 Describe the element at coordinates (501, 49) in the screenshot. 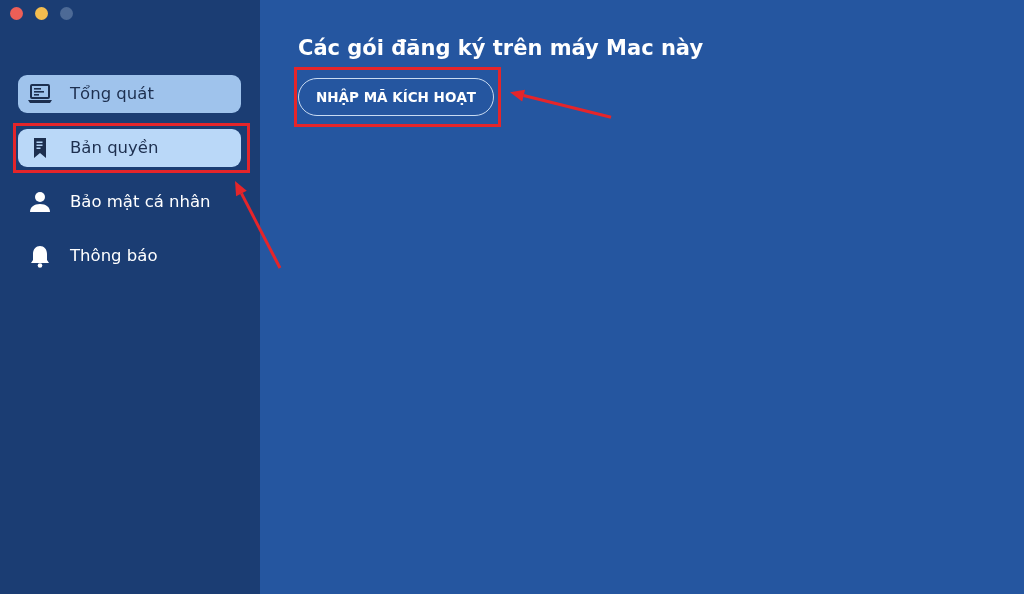

I see `page-title: Các gói đăng ký trên máy Mac này` at that location.